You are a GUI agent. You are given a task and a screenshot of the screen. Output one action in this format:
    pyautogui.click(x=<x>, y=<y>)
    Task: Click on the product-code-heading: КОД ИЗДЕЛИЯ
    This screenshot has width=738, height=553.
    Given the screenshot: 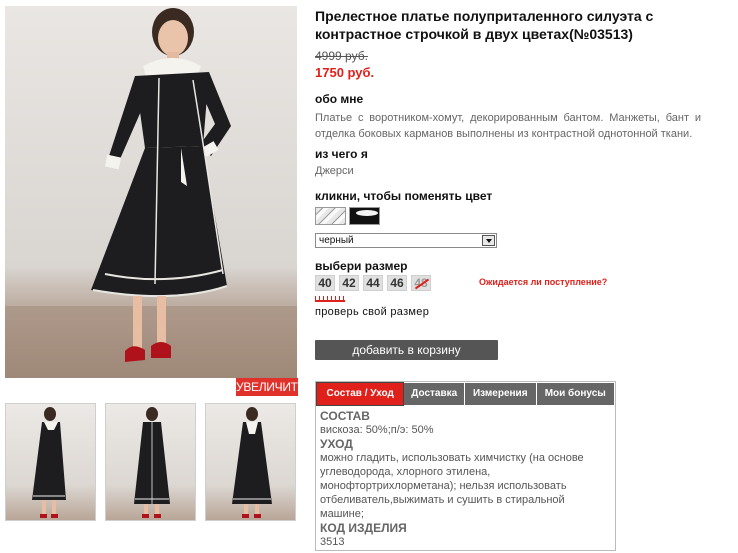 What is the action you would take?
    pyautogui.click(x=363, y=528)
    